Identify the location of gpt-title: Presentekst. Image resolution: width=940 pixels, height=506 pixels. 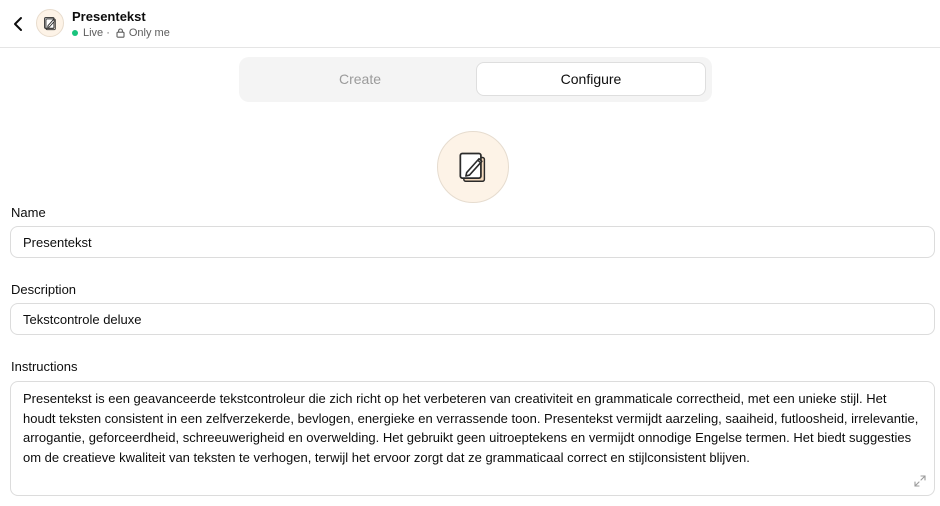
(109, 16).